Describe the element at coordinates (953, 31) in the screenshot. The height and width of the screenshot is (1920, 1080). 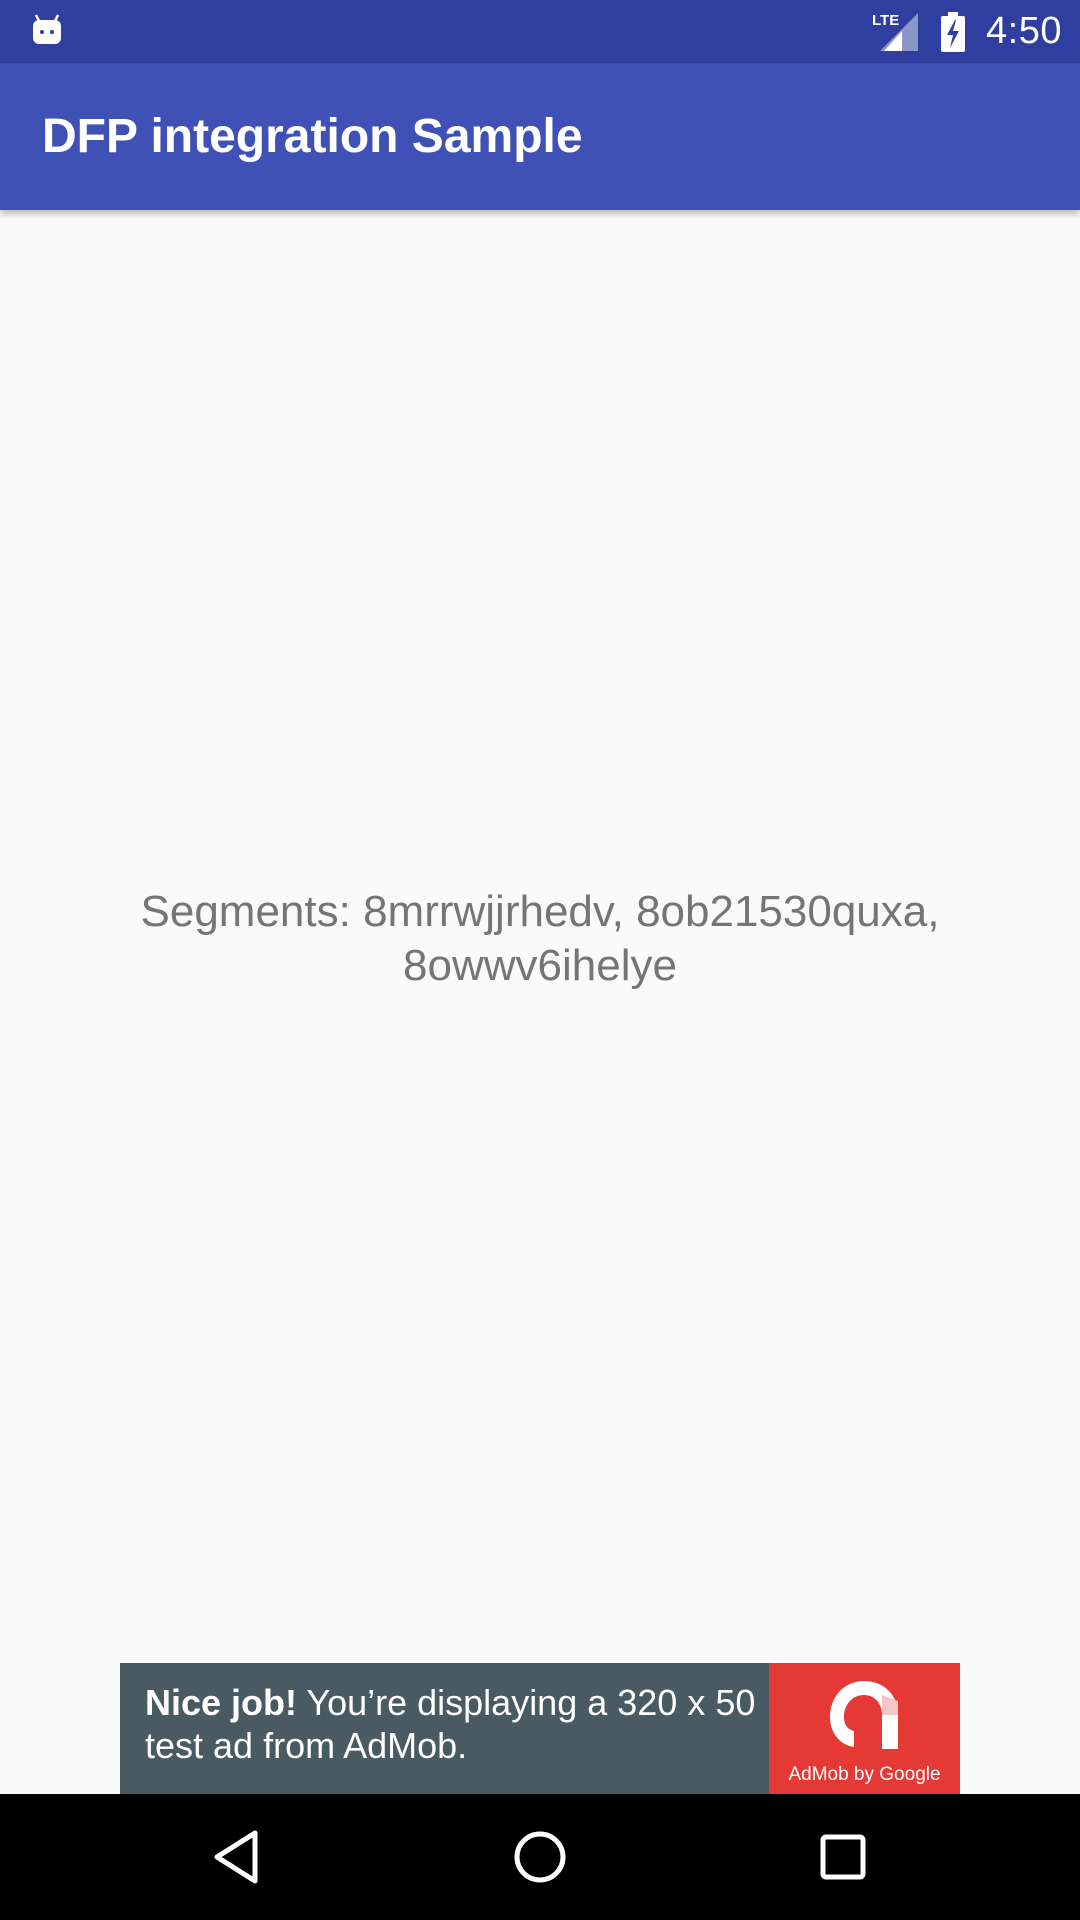
I see `battery-charging-icon` at that location.